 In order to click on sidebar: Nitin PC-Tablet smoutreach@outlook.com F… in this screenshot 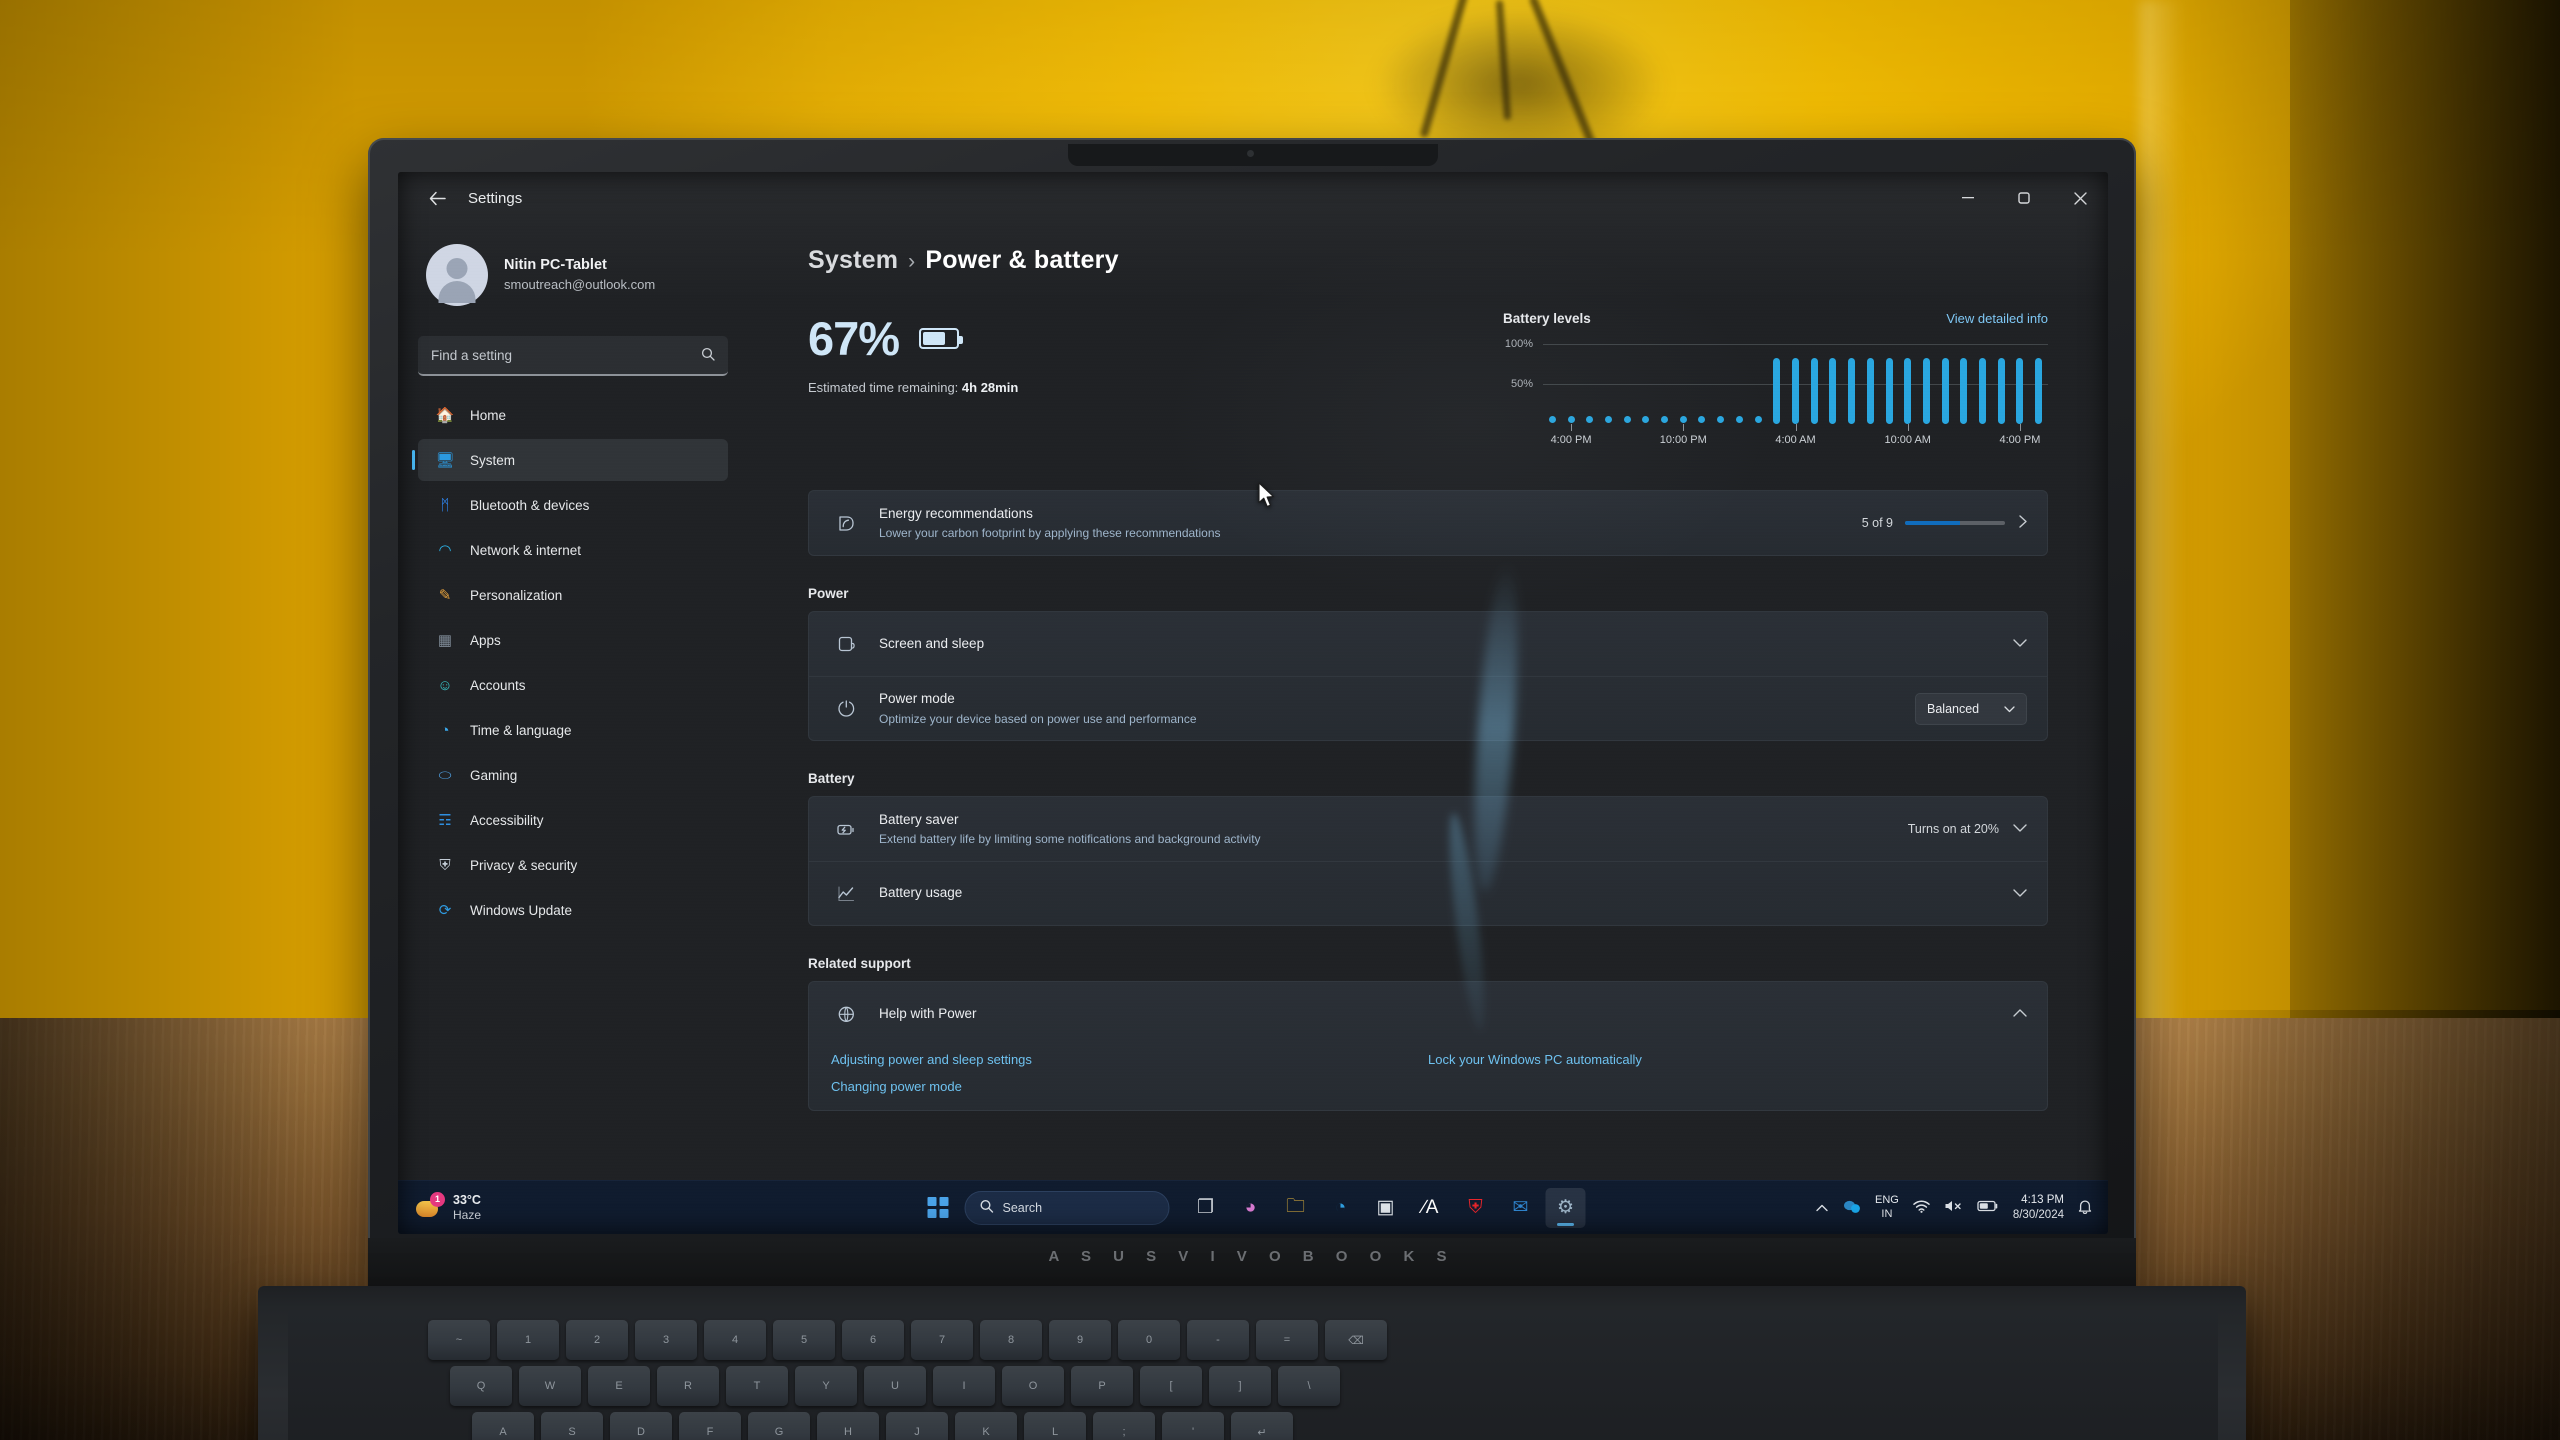, I will do `click(573, 702)`.